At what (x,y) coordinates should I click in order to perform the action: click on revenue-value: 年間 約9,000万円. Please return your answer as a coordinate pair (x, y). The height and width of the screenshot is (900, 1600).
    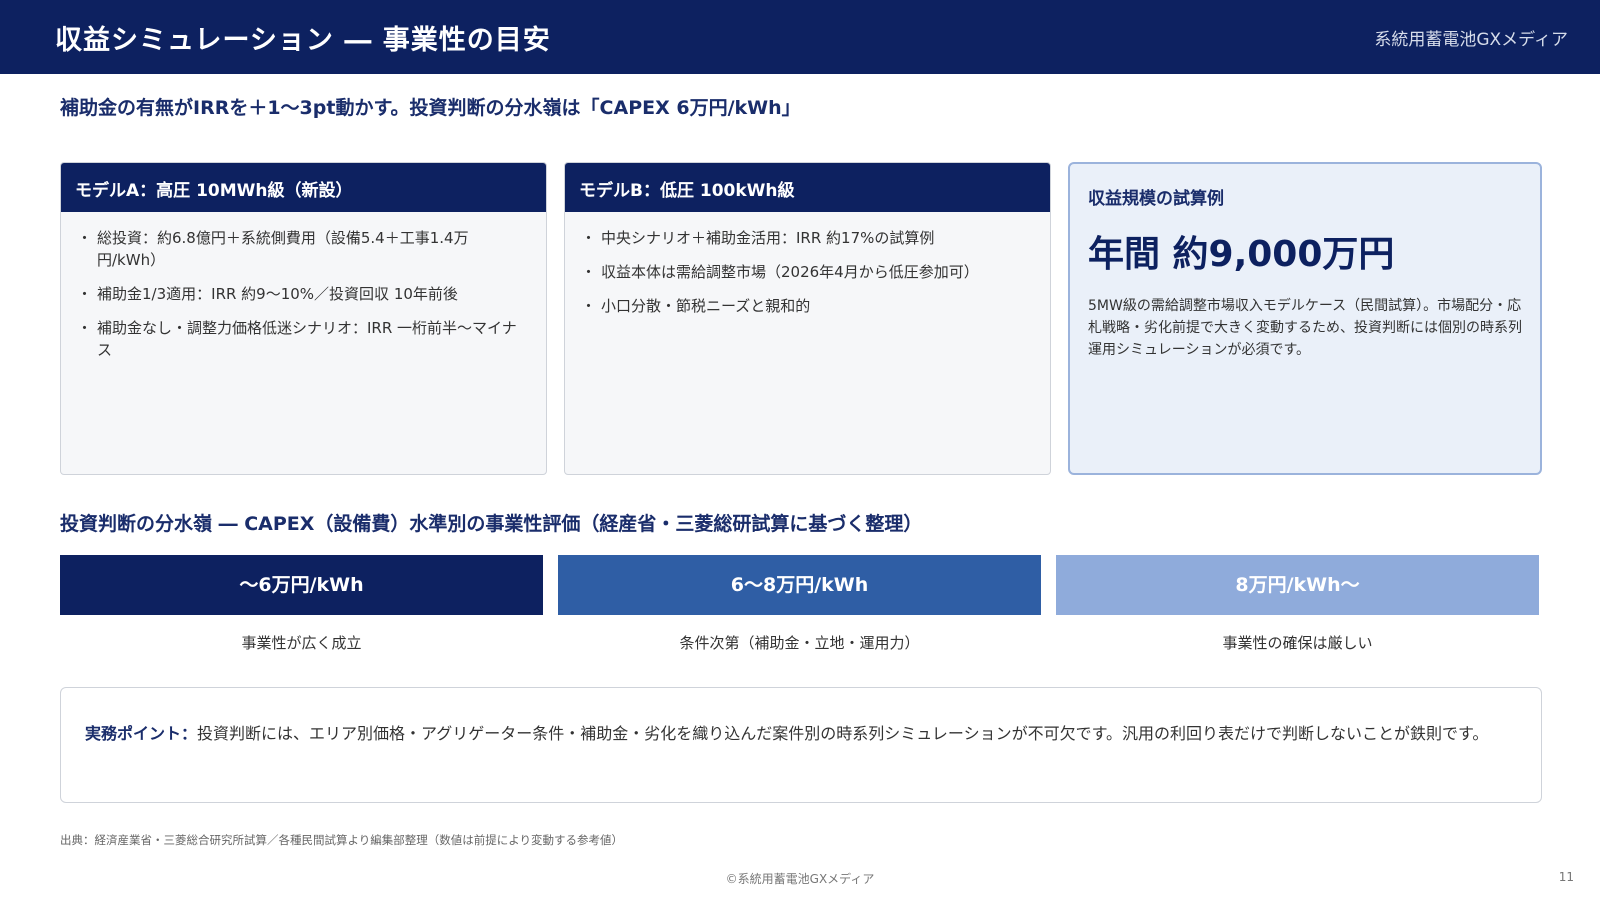
    Looking at the image, I should click on (1241, 254).